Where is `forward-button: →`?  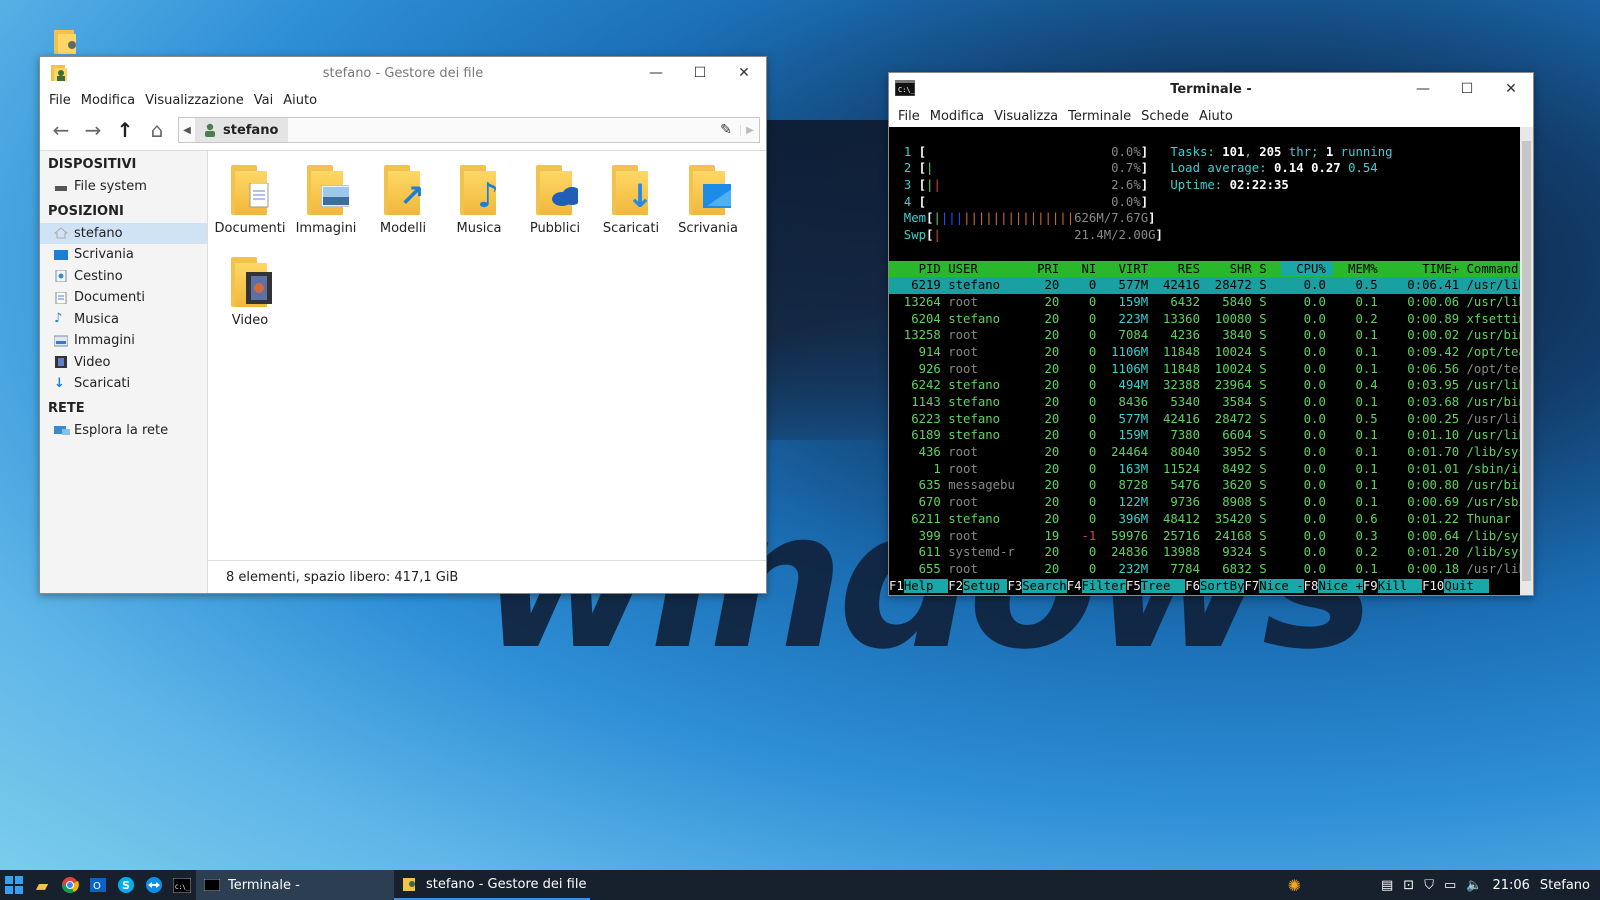
forward-button: → is located at coordinates (93, 130).